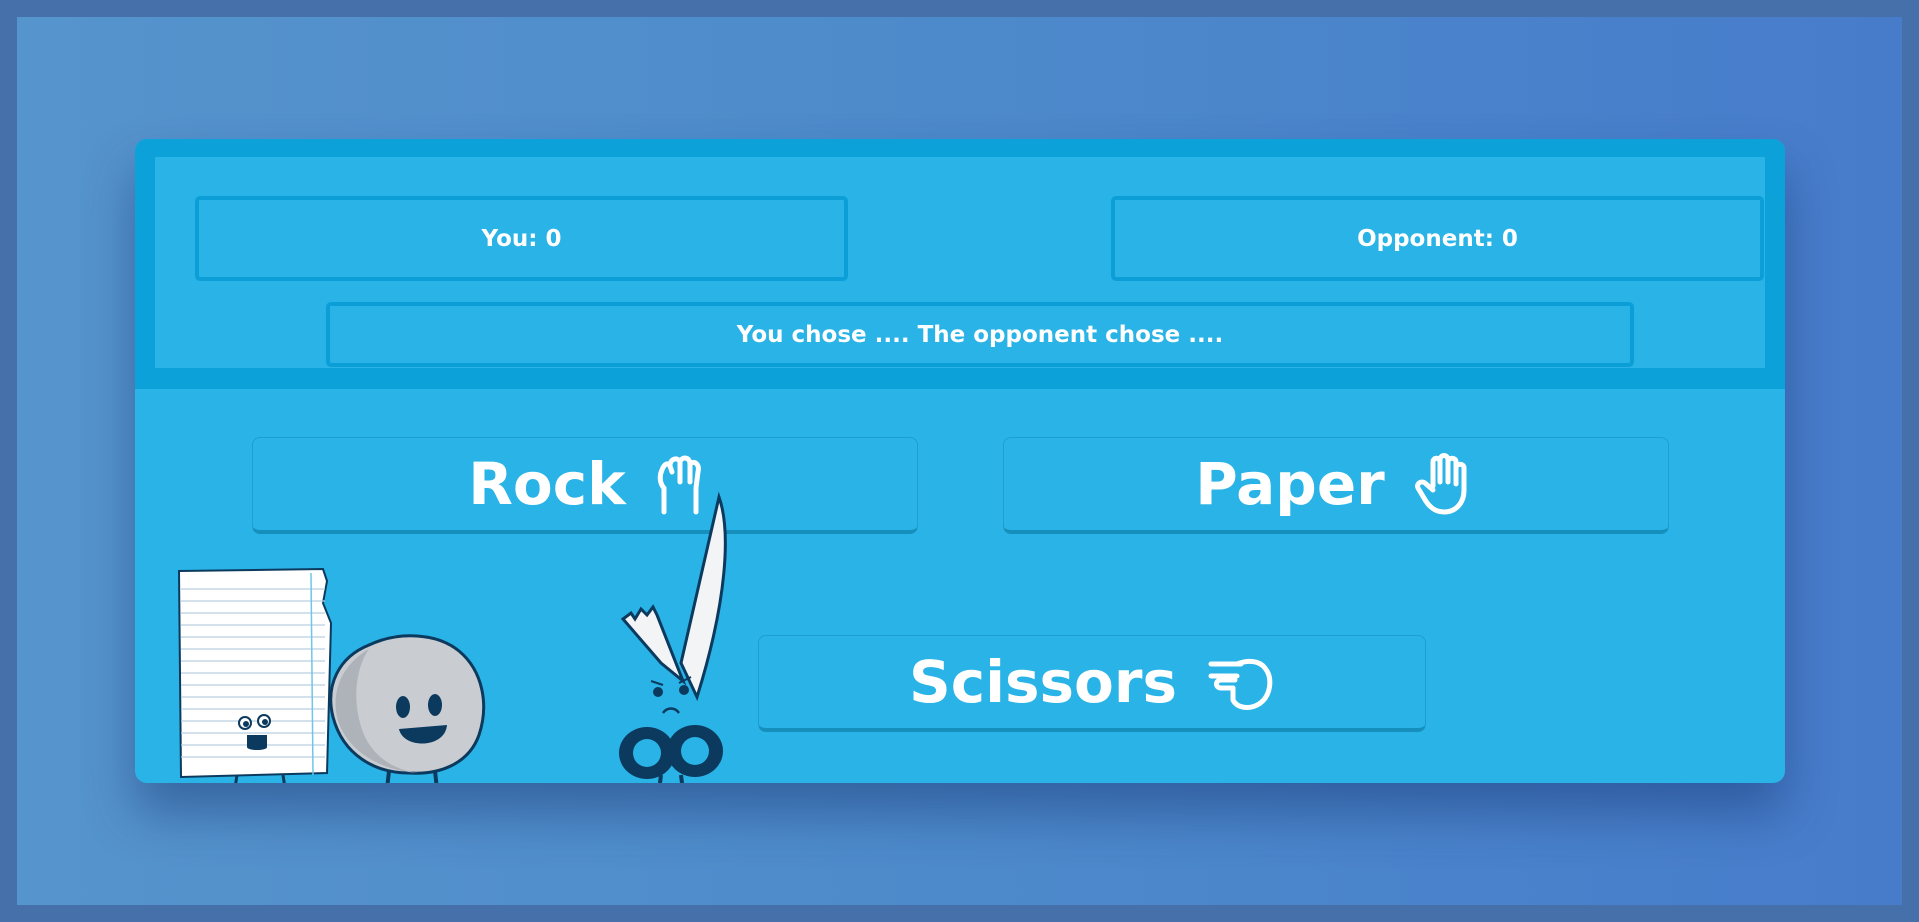 The height and width of the screenshot is (922, 1919). I want to click on opponent-score: Opponent: 0, so click(1437, 238).